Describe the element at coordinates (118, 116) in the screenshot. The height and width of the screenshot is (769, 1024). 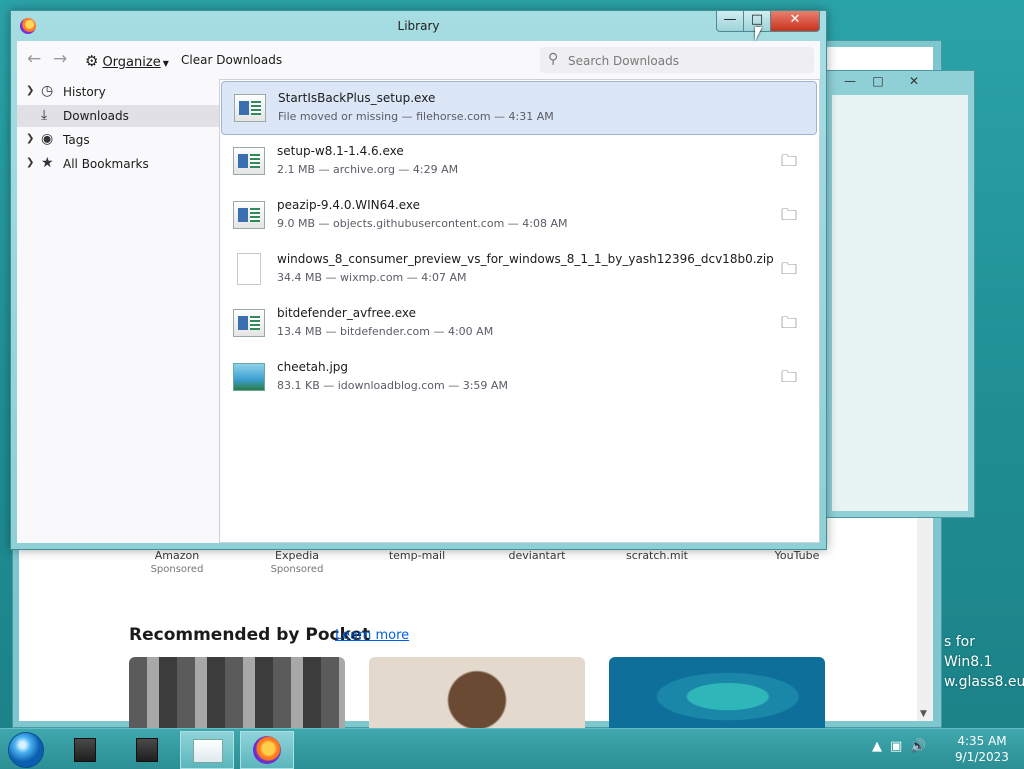
I see `sidebar-item-downloads: ⤓ Downloads` at that location.